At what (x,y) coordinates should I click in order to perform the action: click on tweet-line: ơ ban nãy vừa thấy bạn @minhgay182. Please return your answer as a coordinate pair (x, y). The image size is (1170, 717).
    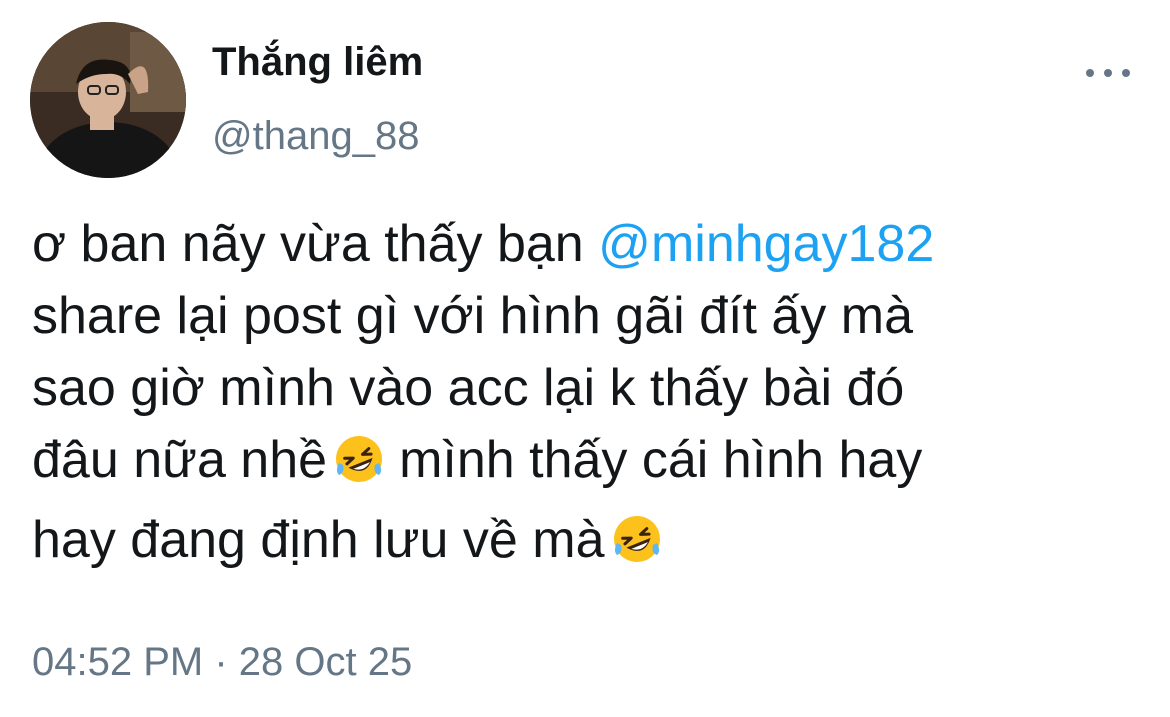
    Looking at the image, I should click on (587, 244).